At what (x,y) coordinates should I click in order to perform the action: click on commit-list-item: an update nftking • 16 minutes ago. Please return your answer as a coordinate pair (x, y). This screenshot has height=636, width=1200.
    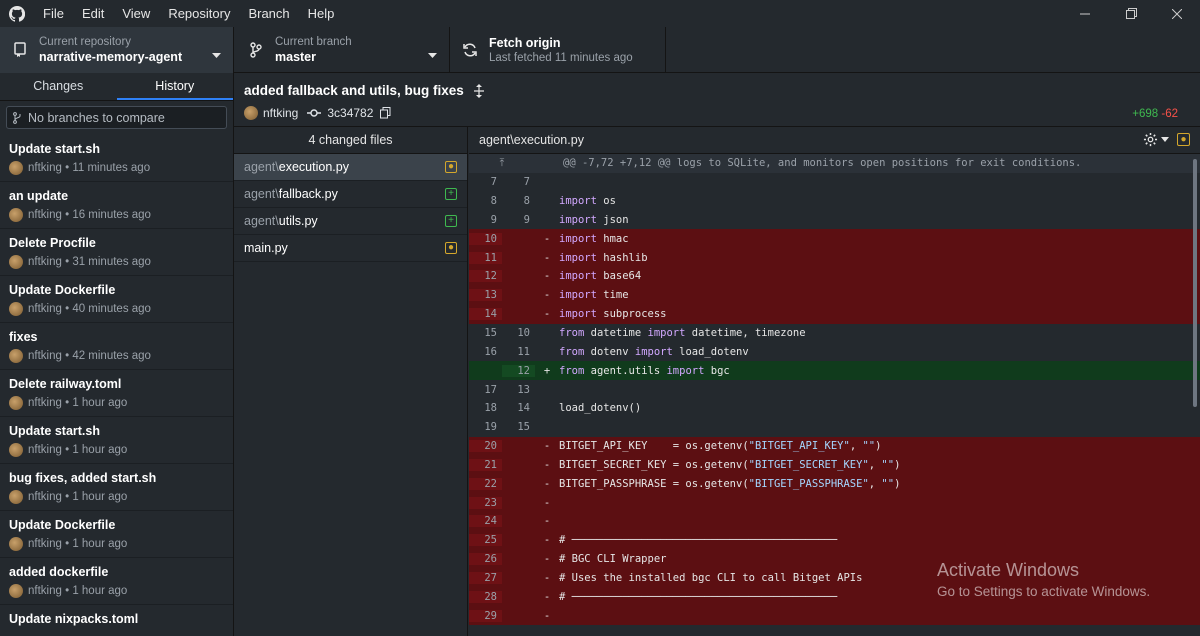
    Looking at the image, I should click on (116, 205).